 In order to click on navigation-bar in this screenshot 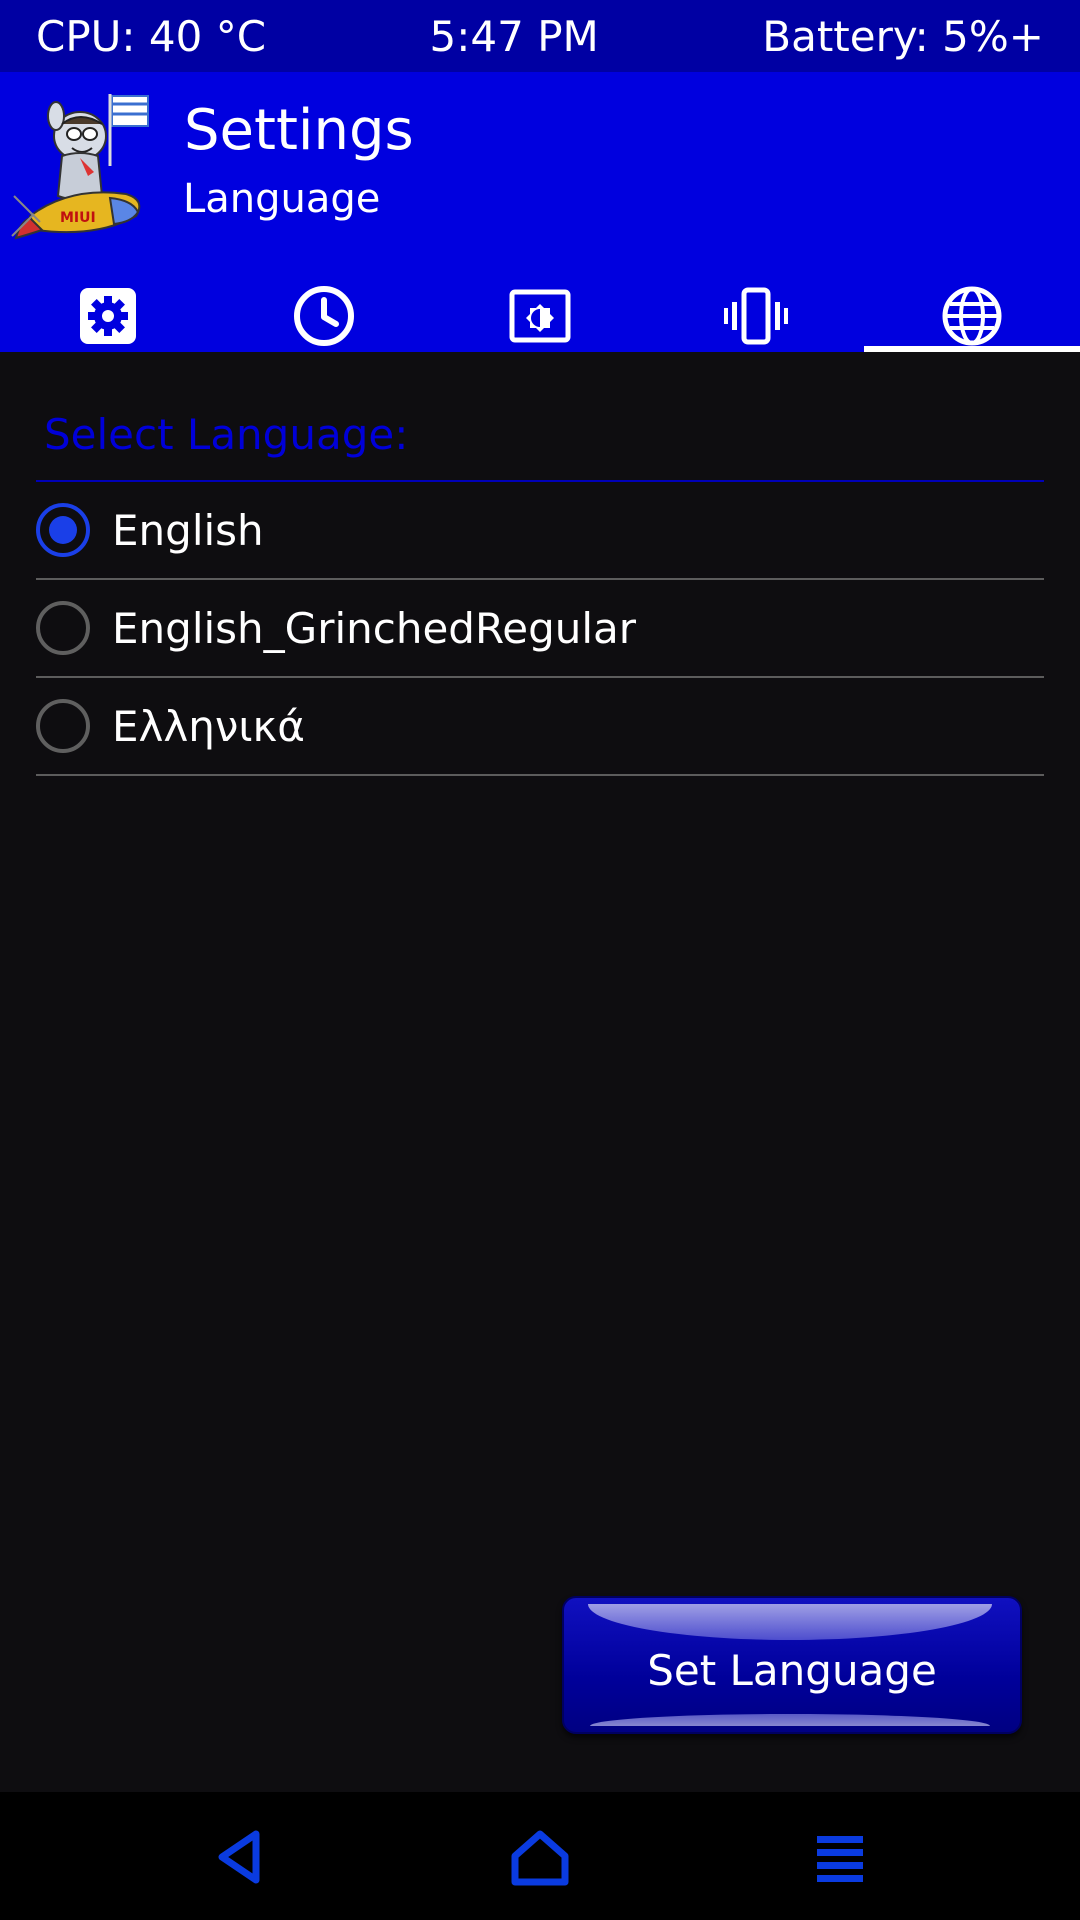, I will do `click(540, 1856)`.